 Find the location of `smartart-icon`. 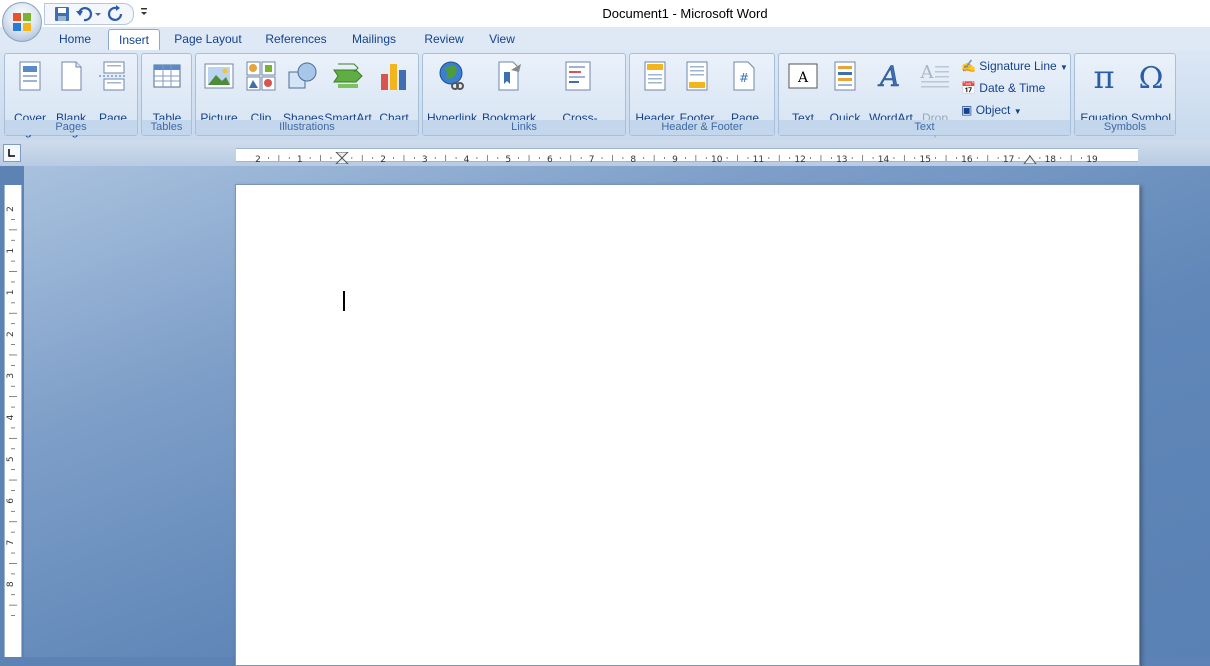

smartart-icon is located at coordinates (348, 75).